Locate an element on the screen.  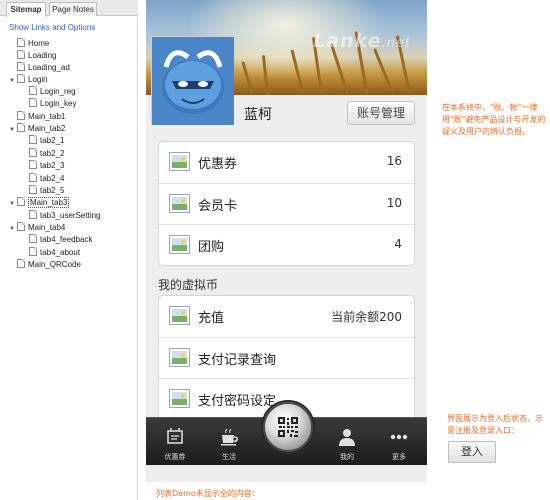
sitemap-node-login-reg: Login_reg is located at coordinates (48, 92).